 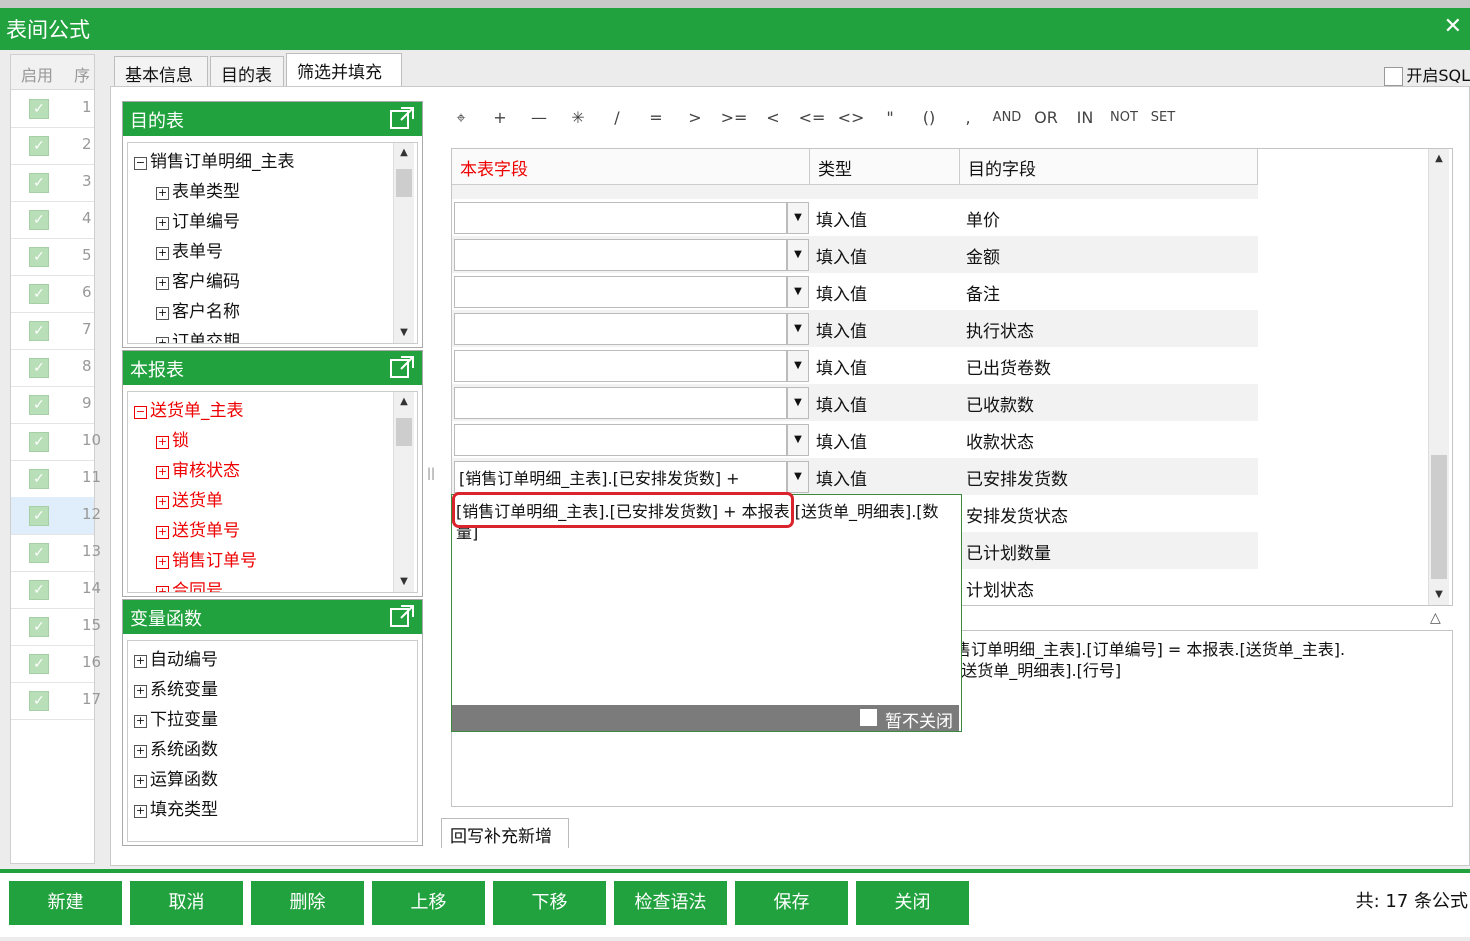 I want to click on formula-row: ✓ 14, so click(x=56, y=590).